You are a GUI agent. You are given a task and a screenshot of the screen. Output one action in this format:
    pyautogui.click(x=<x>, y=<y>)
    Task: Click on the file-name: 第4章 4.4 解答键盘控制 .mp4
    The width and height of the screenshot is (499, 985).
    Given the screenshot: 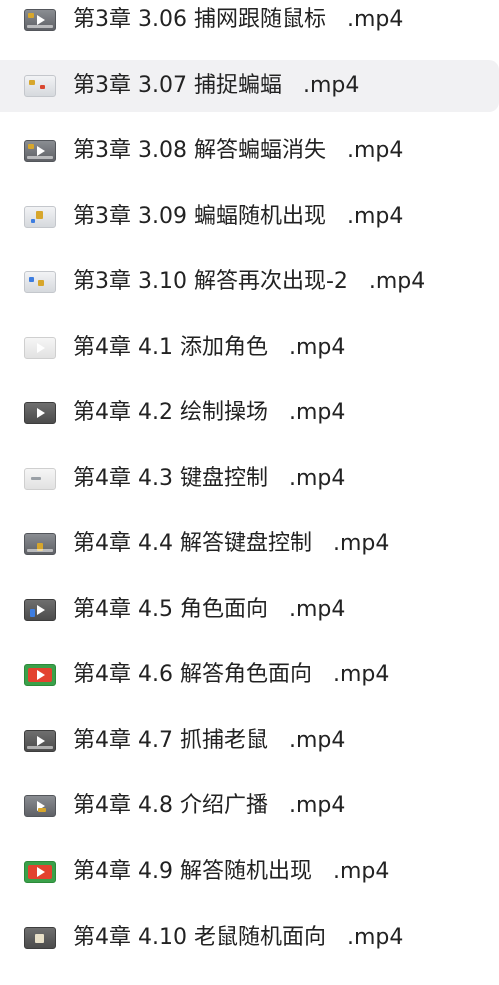 What is the action you would take?
    pyautogui.click(x=231, y=543)
    